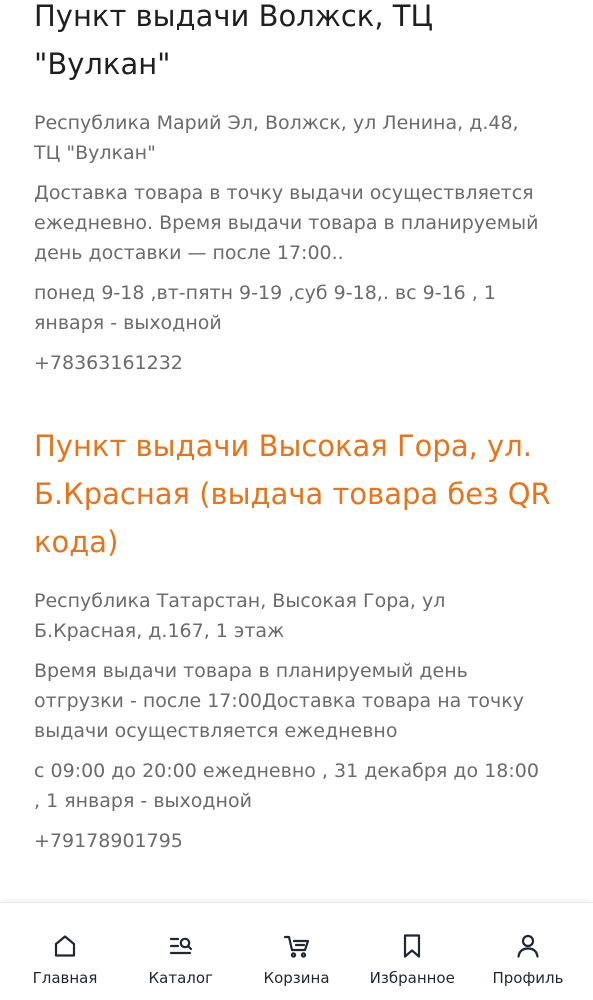  Describe the element at coordinates (296, 841) in the screenshot. I see `pickup-point-phone: +79178901795` at that location.